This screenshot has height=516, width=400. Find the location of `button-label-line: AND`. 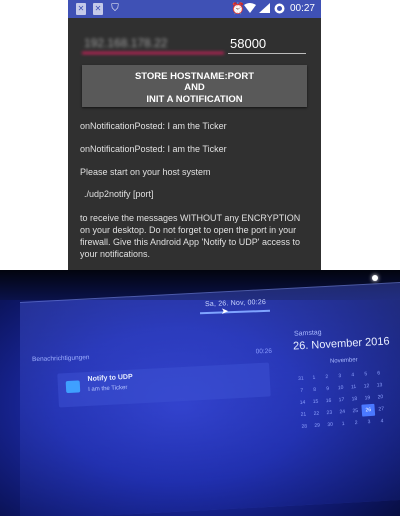

button-label-line: AND is located at coordinates (194, 88).